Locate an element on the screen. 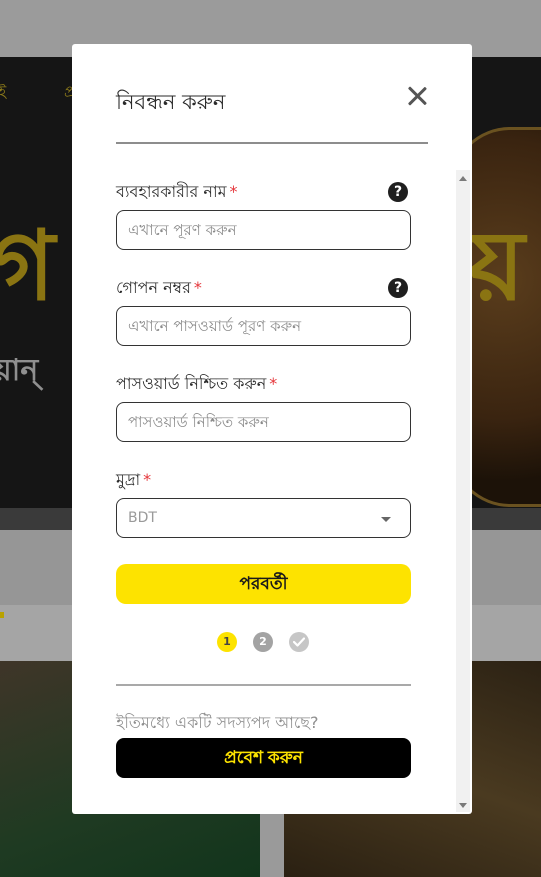 The image size is (541, 877). login-button: প্রবেশ করুন is located at coordinates (263, 758).